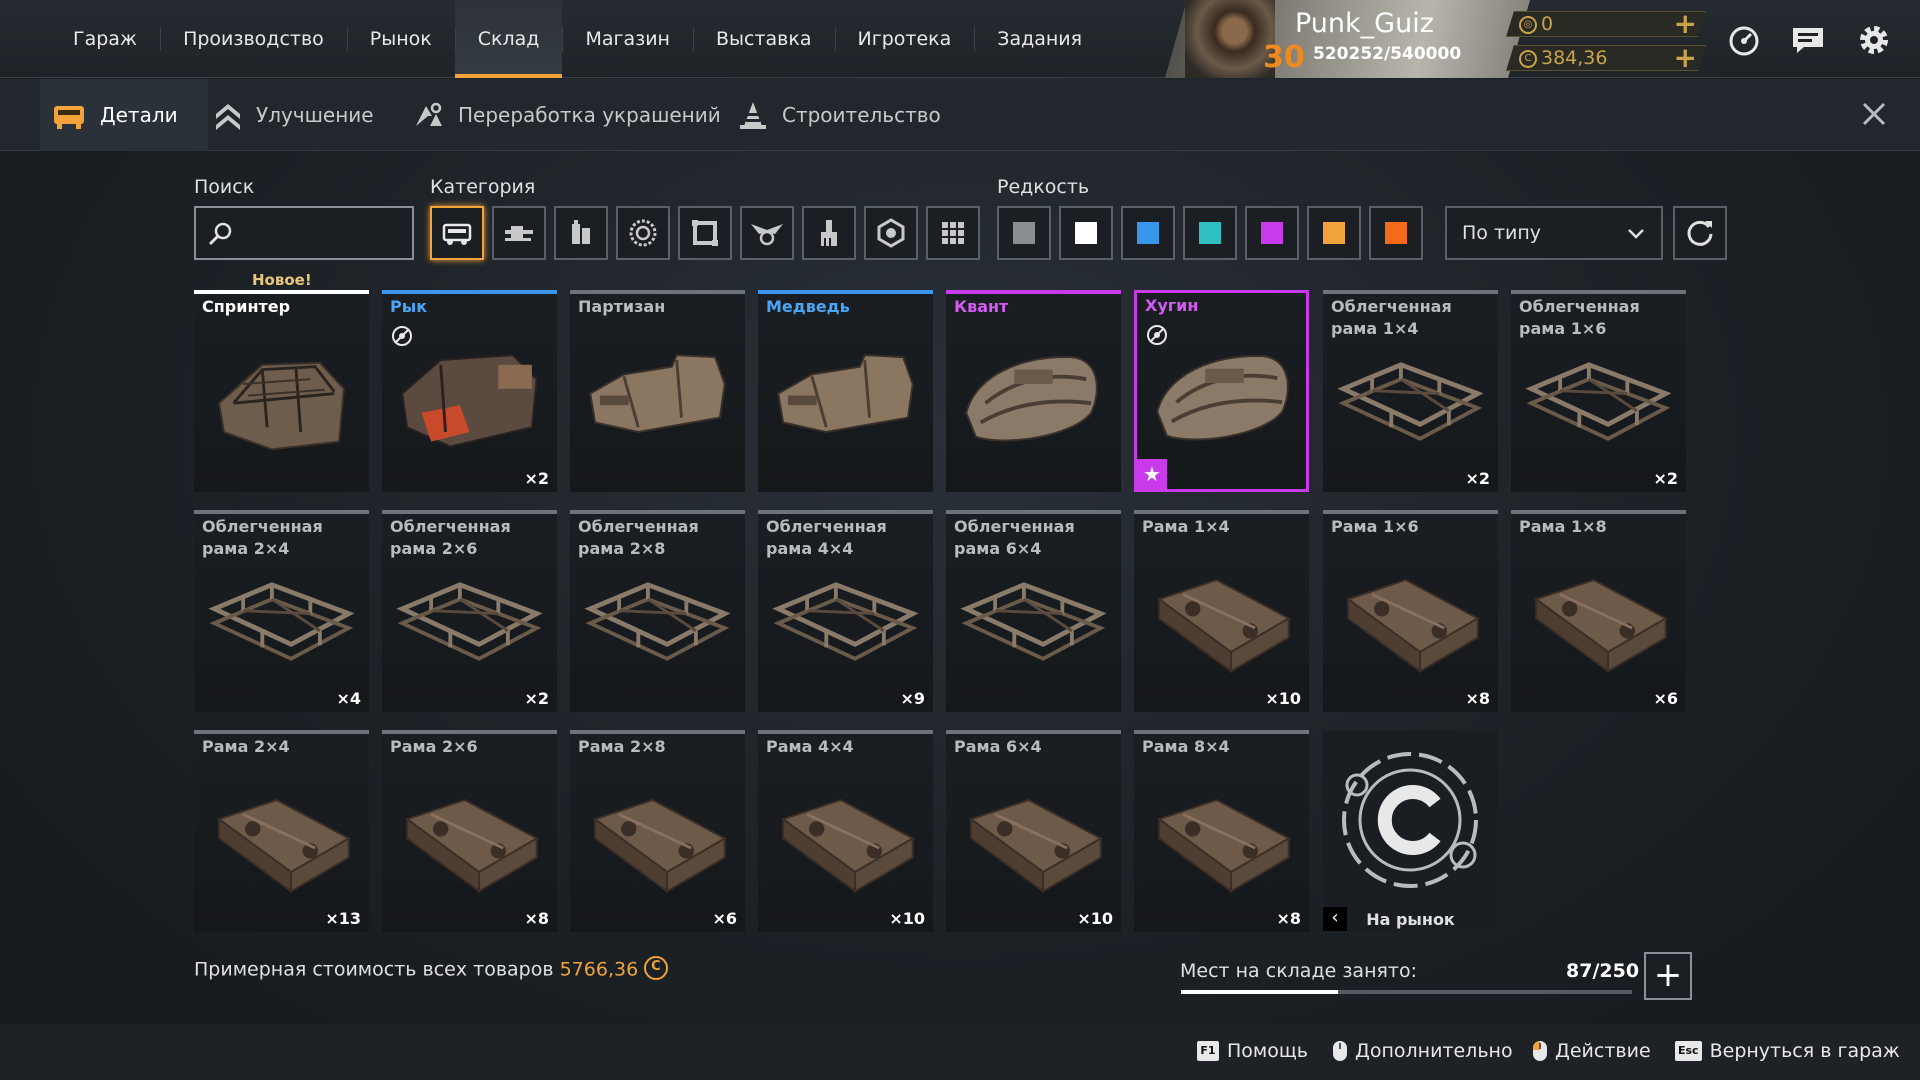 The image size is (1920, 1080). What do you see at coordinates (953, 233) in the screenshot?
I see `category-misc` at bounding box center [953, 233].